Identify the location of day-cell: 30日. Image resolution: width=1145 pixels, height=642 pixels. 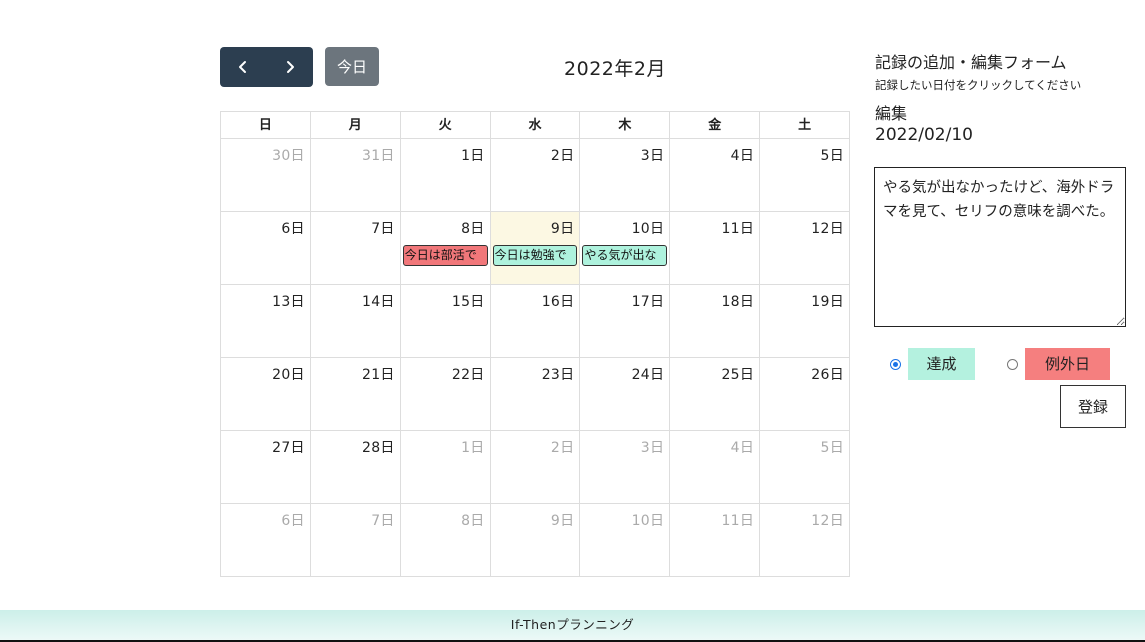
(266, 175).